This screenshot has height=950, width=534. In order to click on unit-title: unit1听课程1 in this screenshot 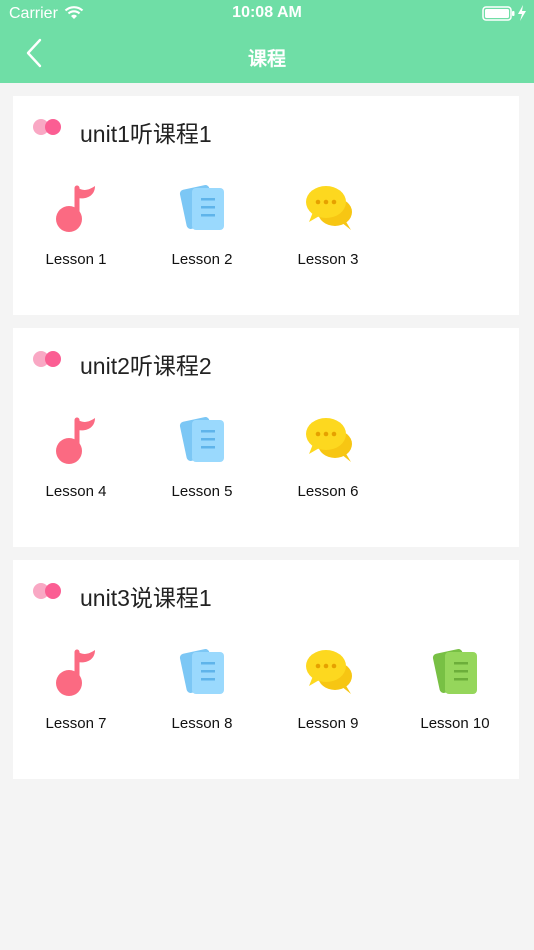, I will do `click(146, 134)`.